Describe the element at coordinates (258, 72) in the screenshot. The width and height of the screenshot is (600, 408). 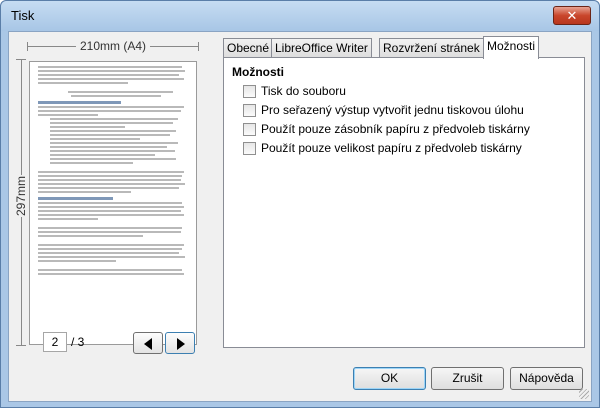
I see `options-section-title: Možnosti` at that location.